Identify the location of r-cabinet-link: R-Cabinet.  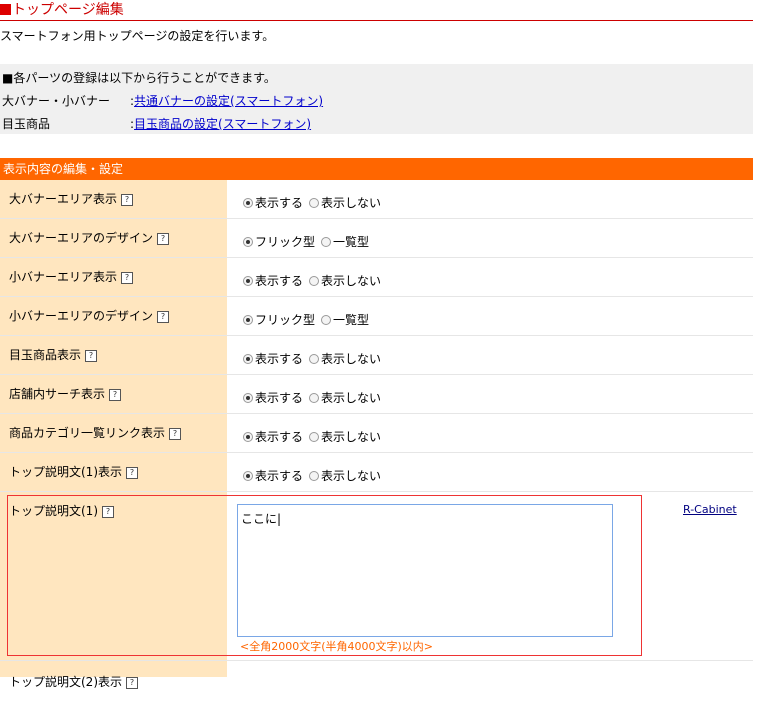
(710, 509).